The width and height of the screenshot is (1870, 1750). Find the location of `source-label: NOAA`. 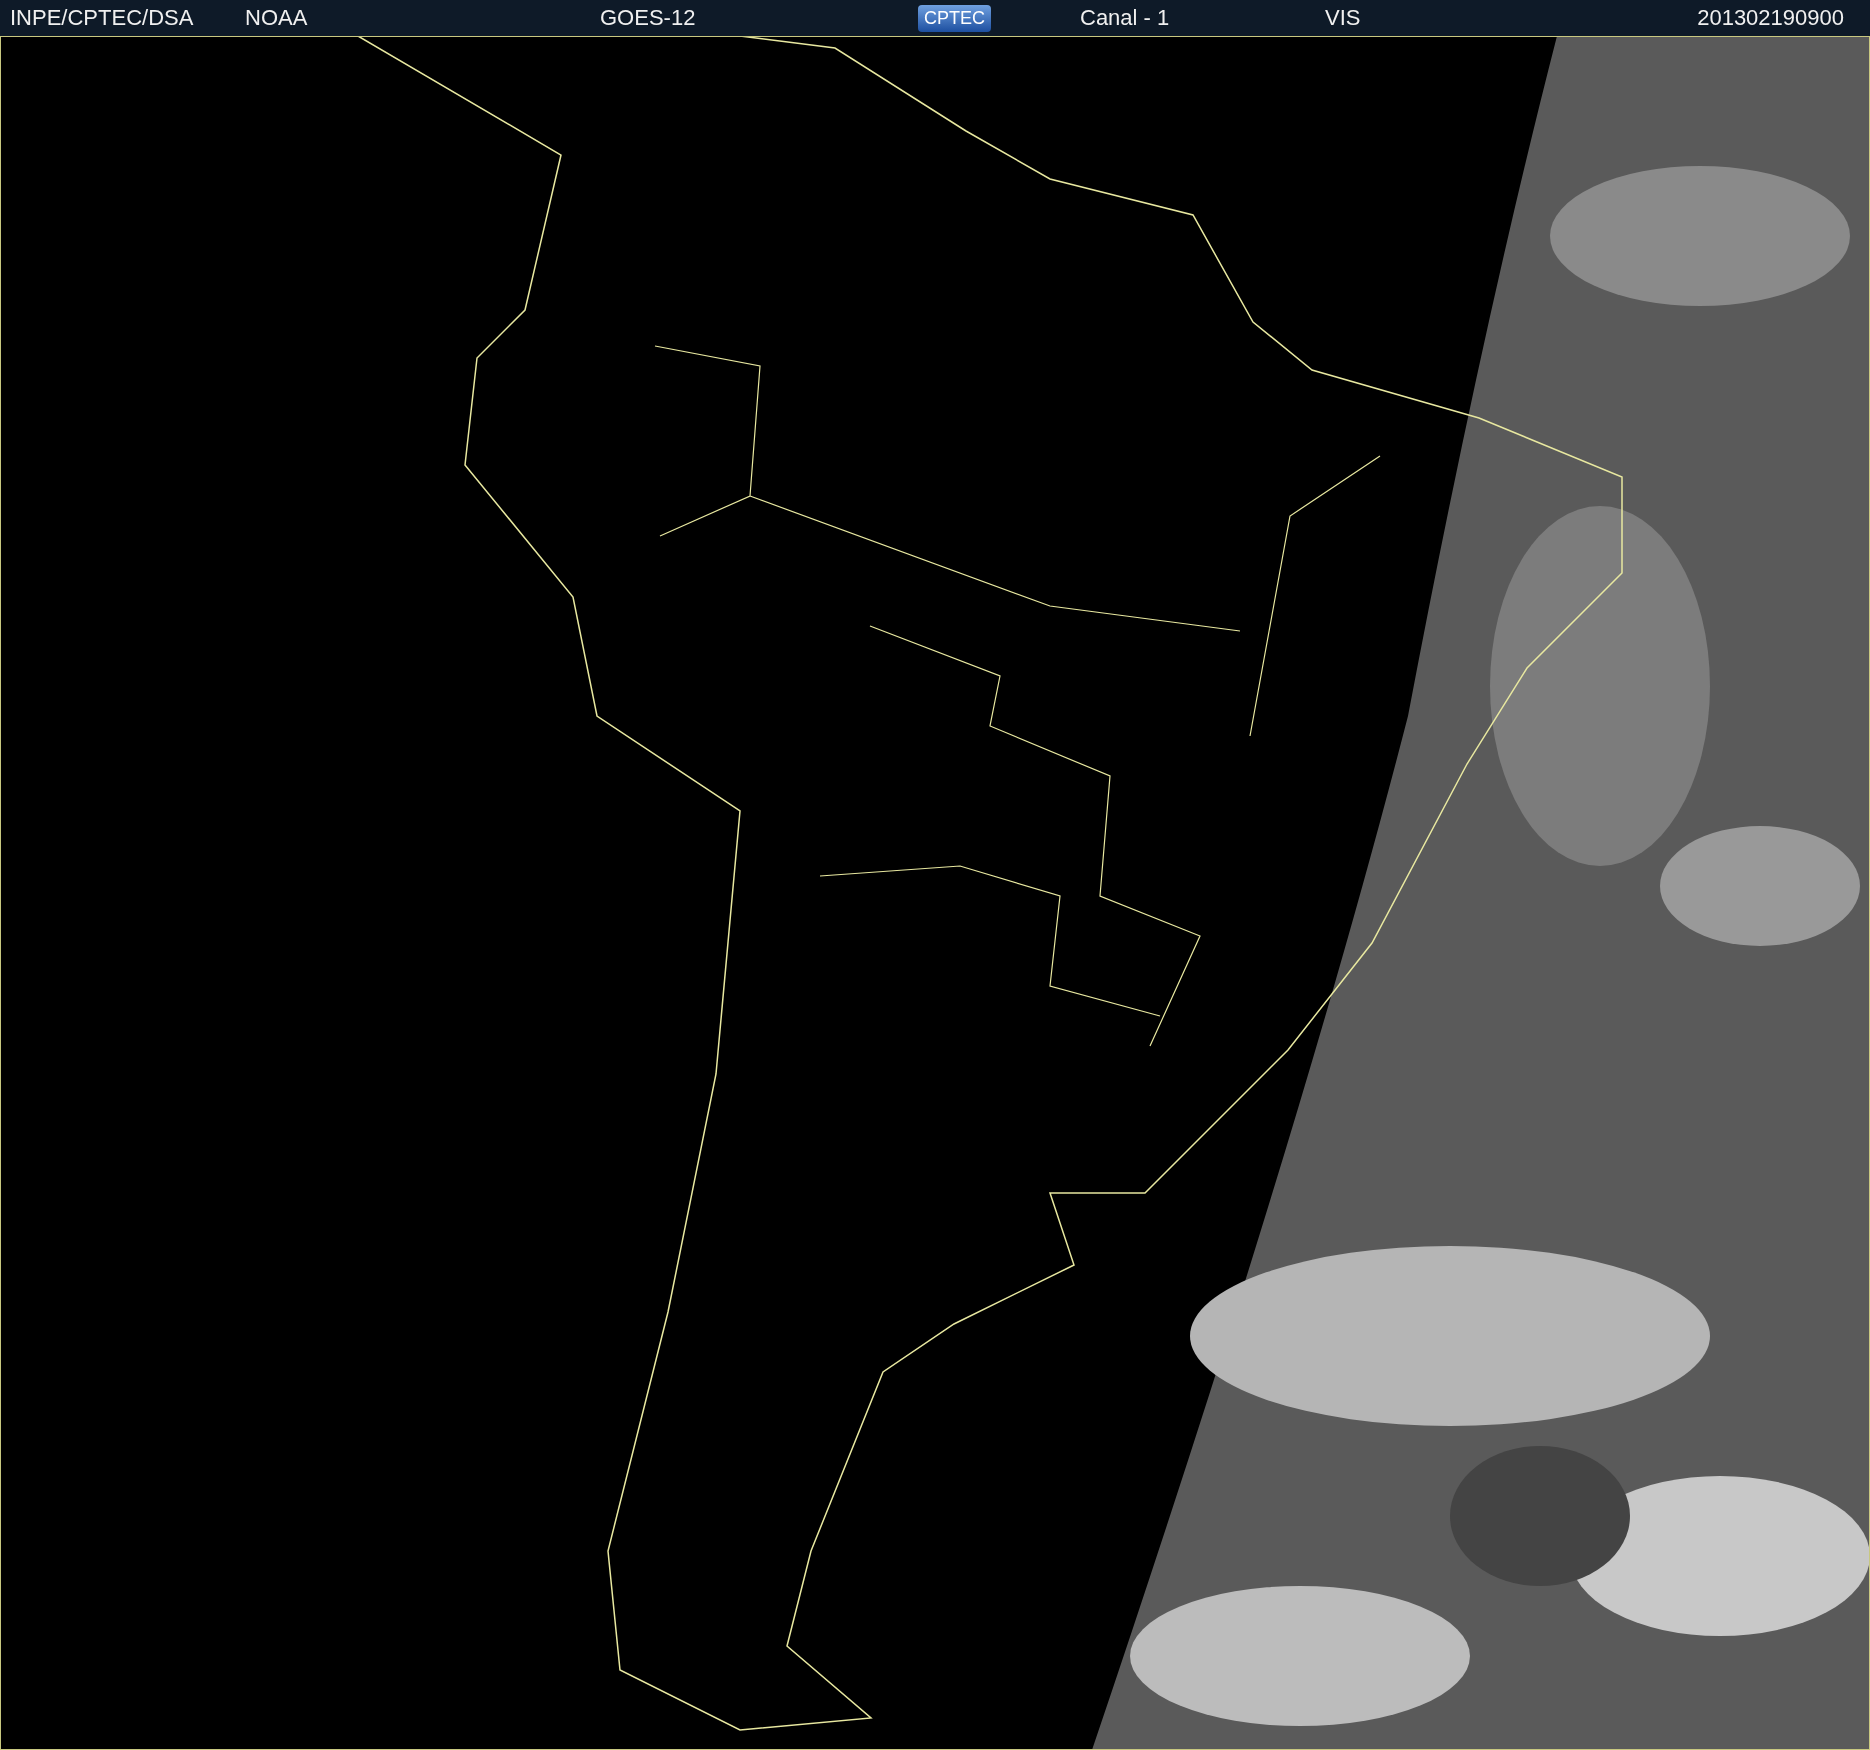

source-label: NOAA is located at coordinates (276, 18).